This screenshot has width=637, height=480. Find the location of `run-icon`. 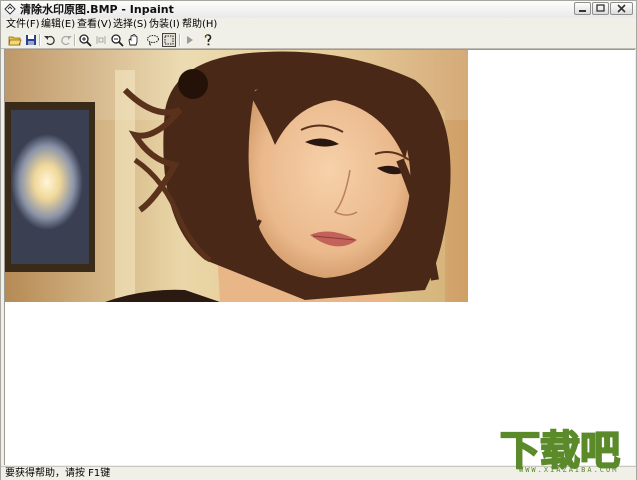

run-icon is located at coordinates (190, 40).